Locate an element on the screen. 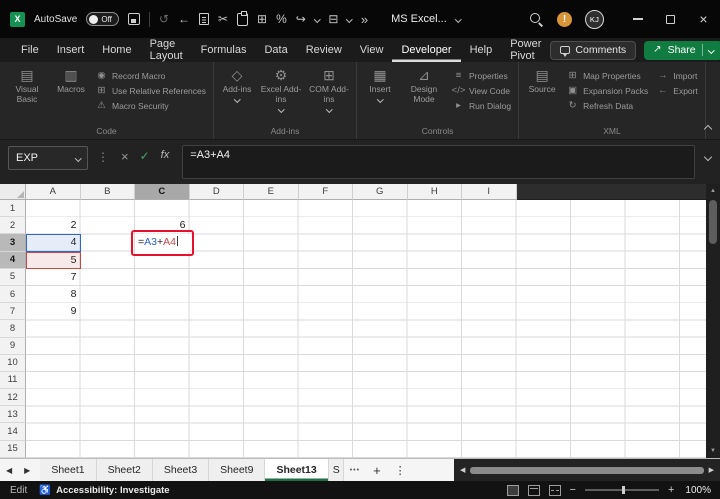 The width and height of the screenshot is (720, 499). close-button: × is located at coordinates (703, 19).